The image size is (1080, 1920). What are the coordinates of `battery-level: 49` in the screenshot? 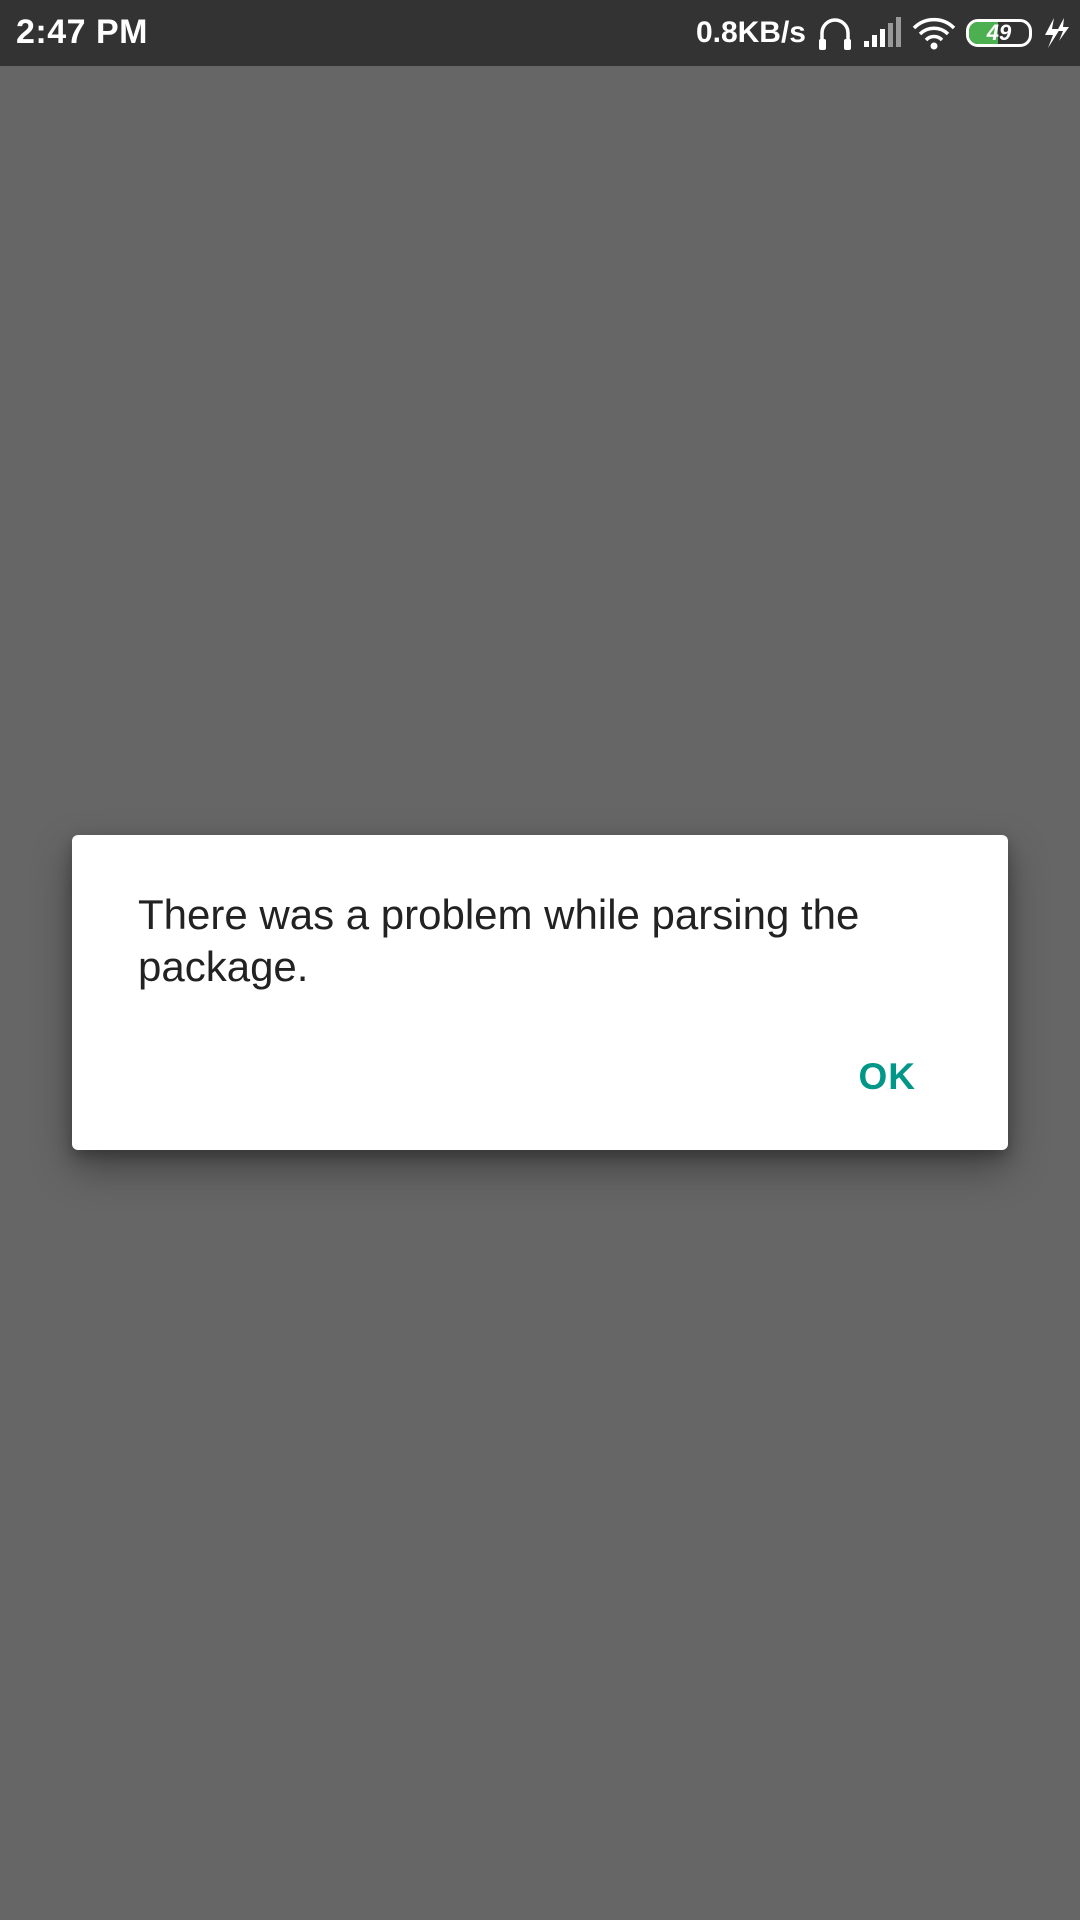 It's located at (999, 32).